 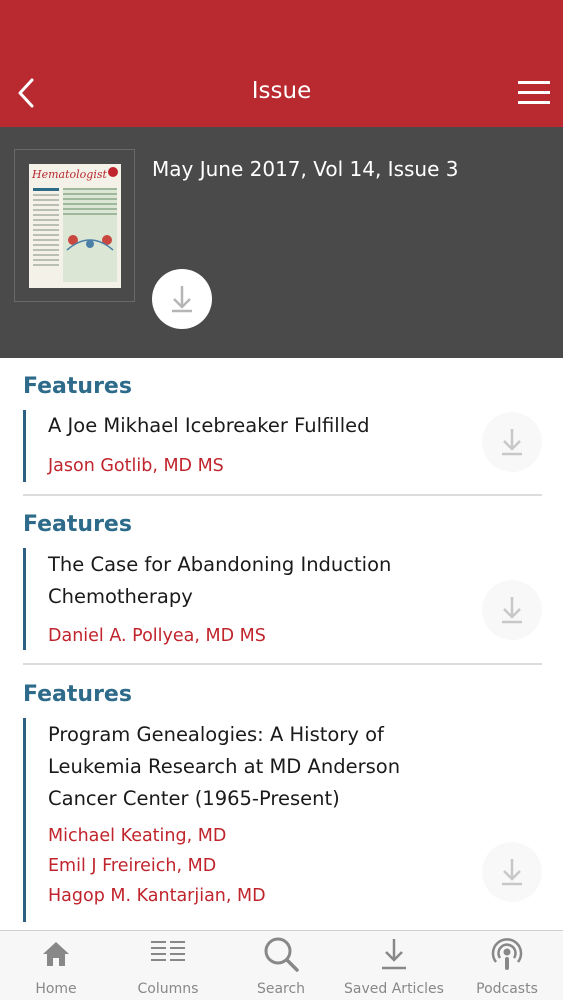 What do you see at coordinates (46, 235) in the screenshot?
I see `cover-text-column` at bounding box center [46, 235].